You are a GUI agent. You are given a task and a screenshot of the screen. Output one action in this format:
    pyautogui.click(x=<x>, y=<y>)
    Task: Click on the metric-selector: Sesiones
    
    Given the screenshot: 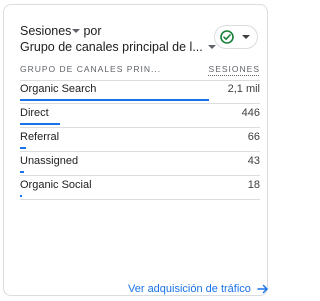 What is the action you would take?
    pyautogui.click(x=51, y=31)
    